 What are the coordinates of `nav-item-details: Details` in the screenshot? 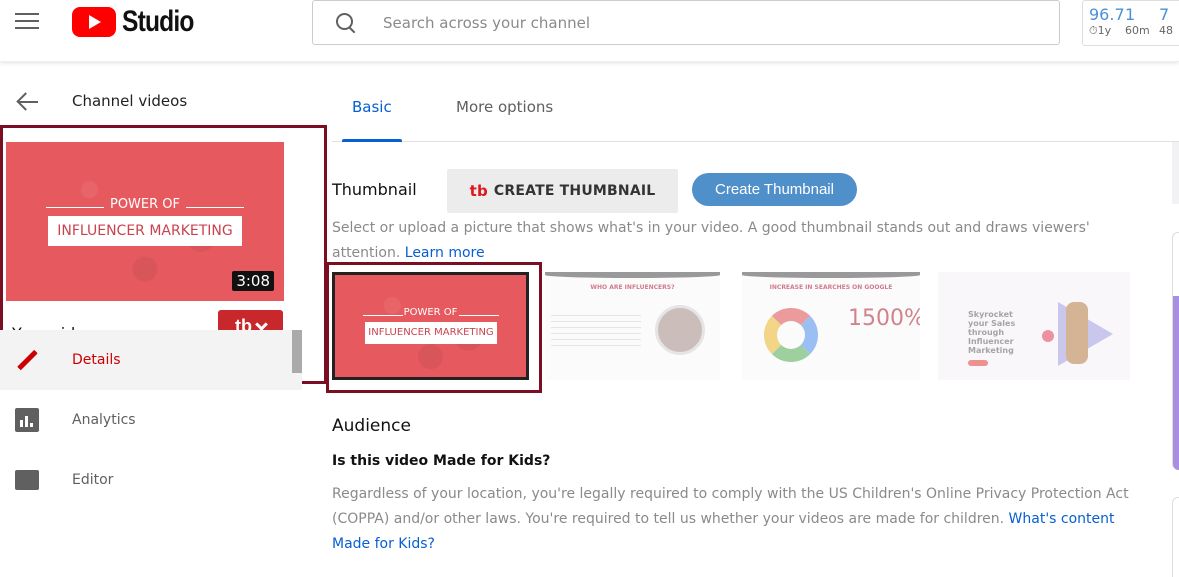 It's located at (151, 360).